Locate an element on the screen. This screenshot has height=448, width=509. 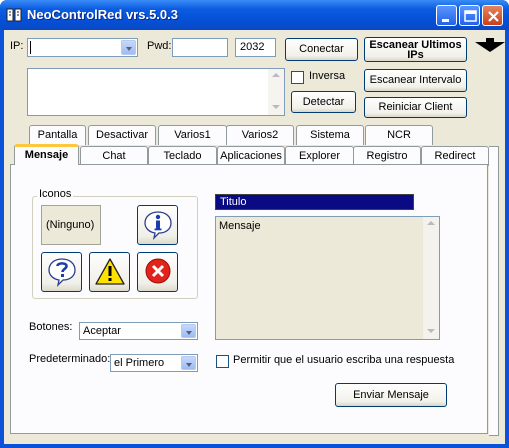
tab-teclado: Teclado is located at coordinates (182, 156).